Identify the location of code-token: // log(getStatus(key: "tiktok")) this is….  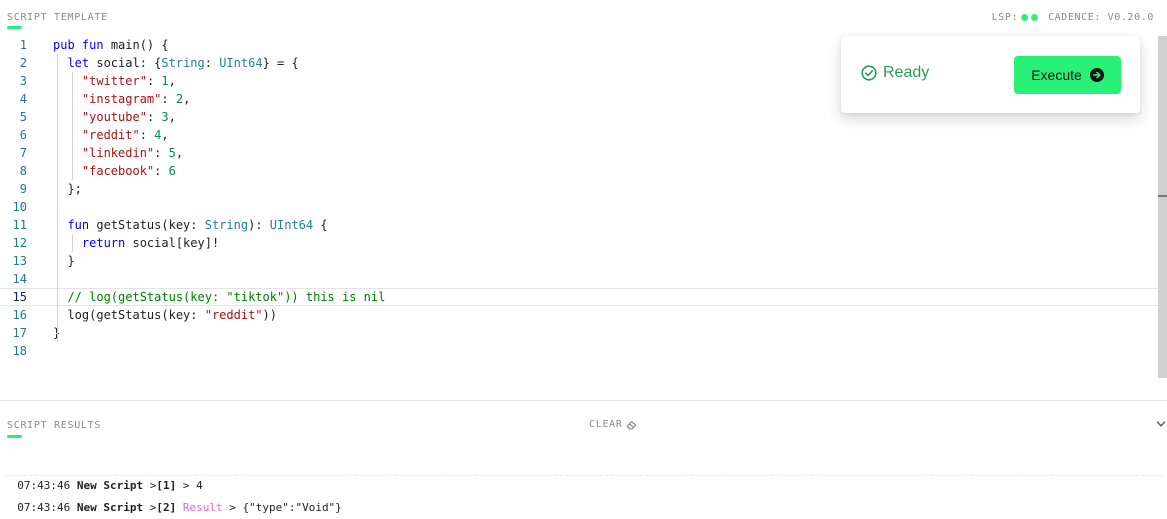
(226, 297).